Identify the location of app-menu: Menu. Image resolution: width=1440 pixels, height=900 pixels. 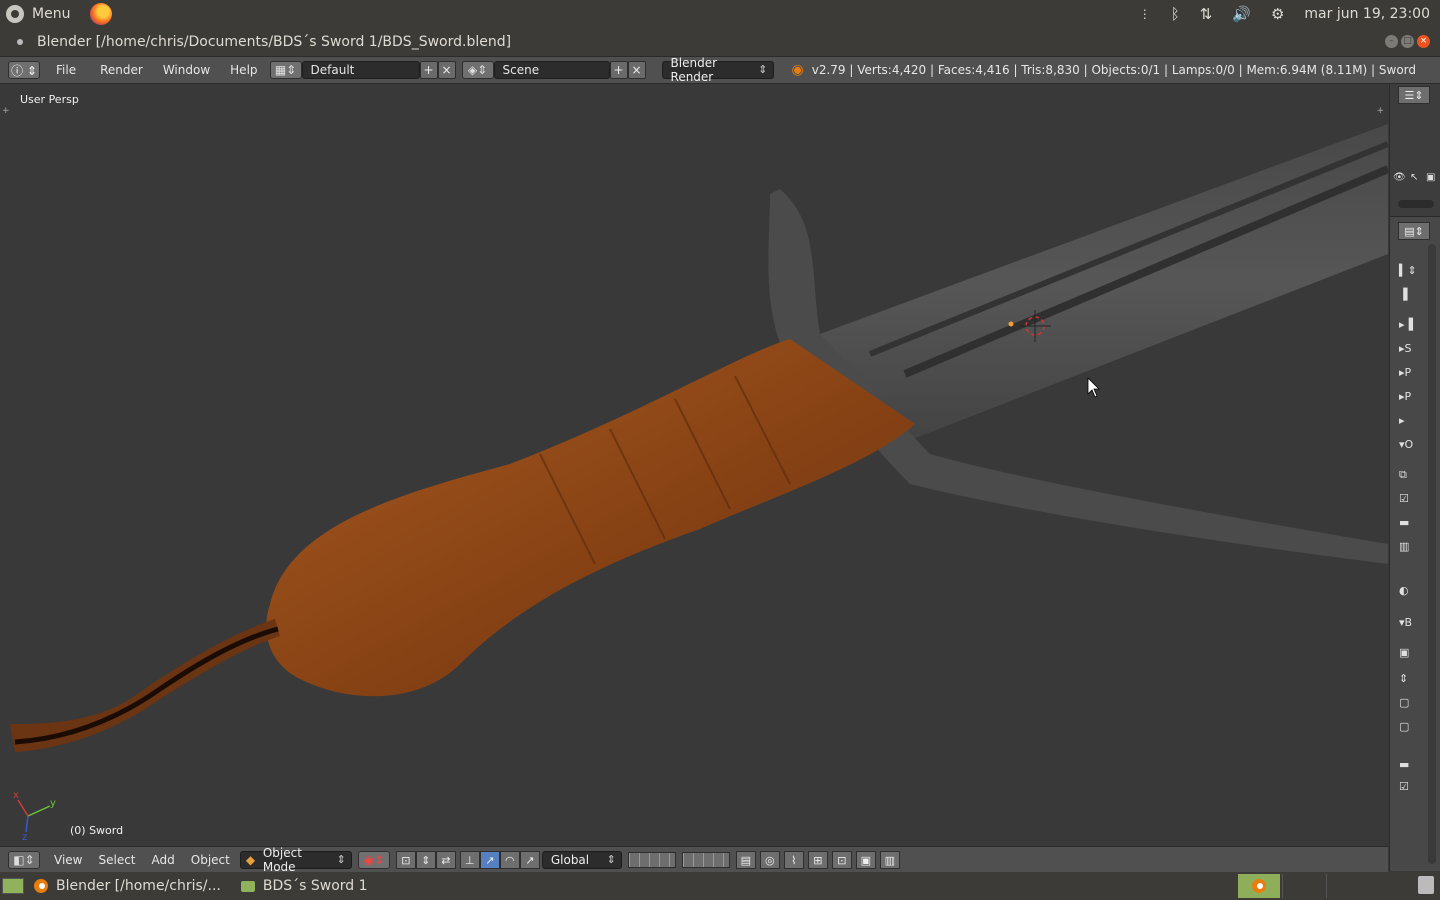
(56, 14).